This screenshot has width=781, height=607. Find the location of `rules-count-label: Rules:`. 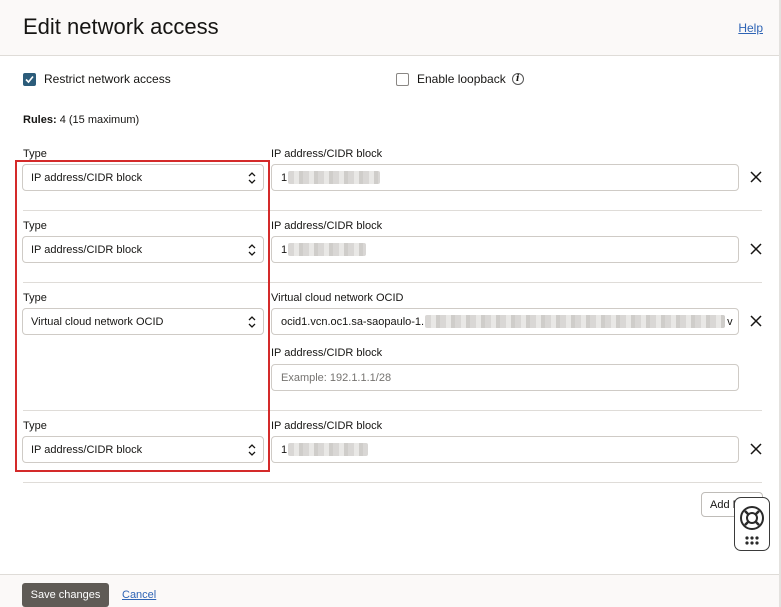

rules-count-label: Rules: is located at coordinates (40, 120).